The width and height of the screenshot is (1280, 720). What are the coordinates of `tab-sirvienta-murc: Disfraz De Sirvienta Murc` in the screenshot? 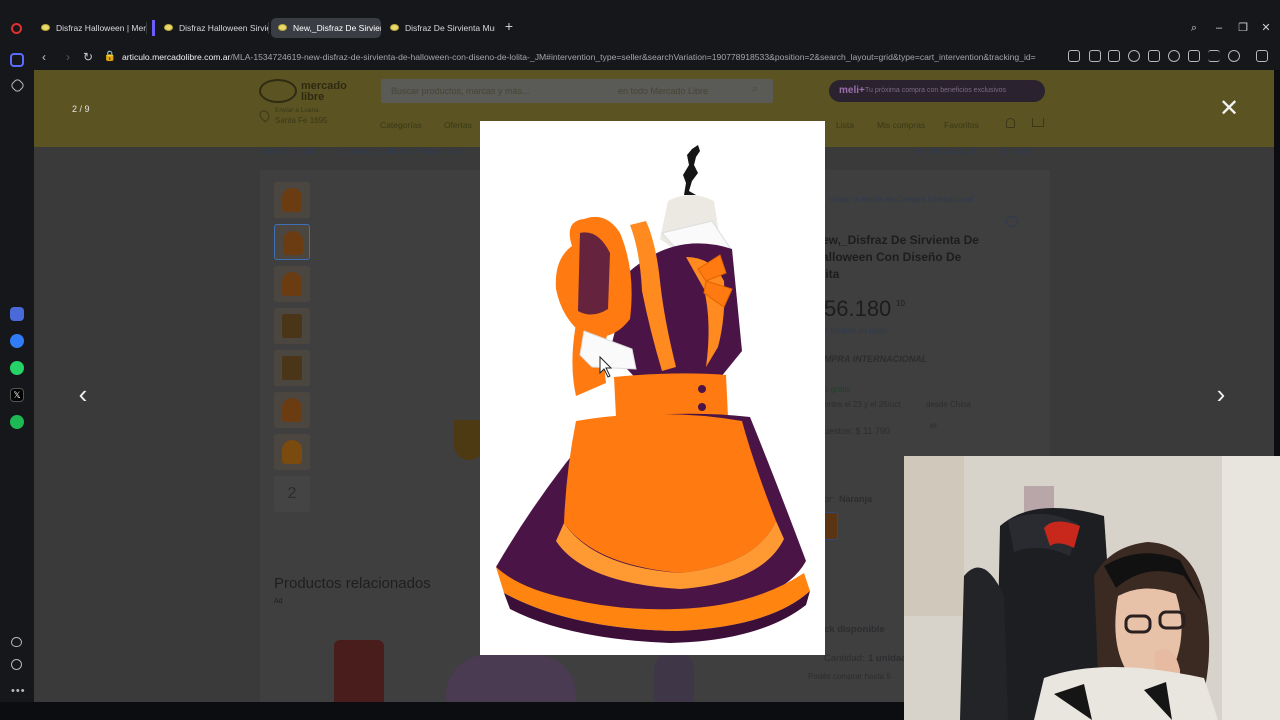 It's located at (439, 28).